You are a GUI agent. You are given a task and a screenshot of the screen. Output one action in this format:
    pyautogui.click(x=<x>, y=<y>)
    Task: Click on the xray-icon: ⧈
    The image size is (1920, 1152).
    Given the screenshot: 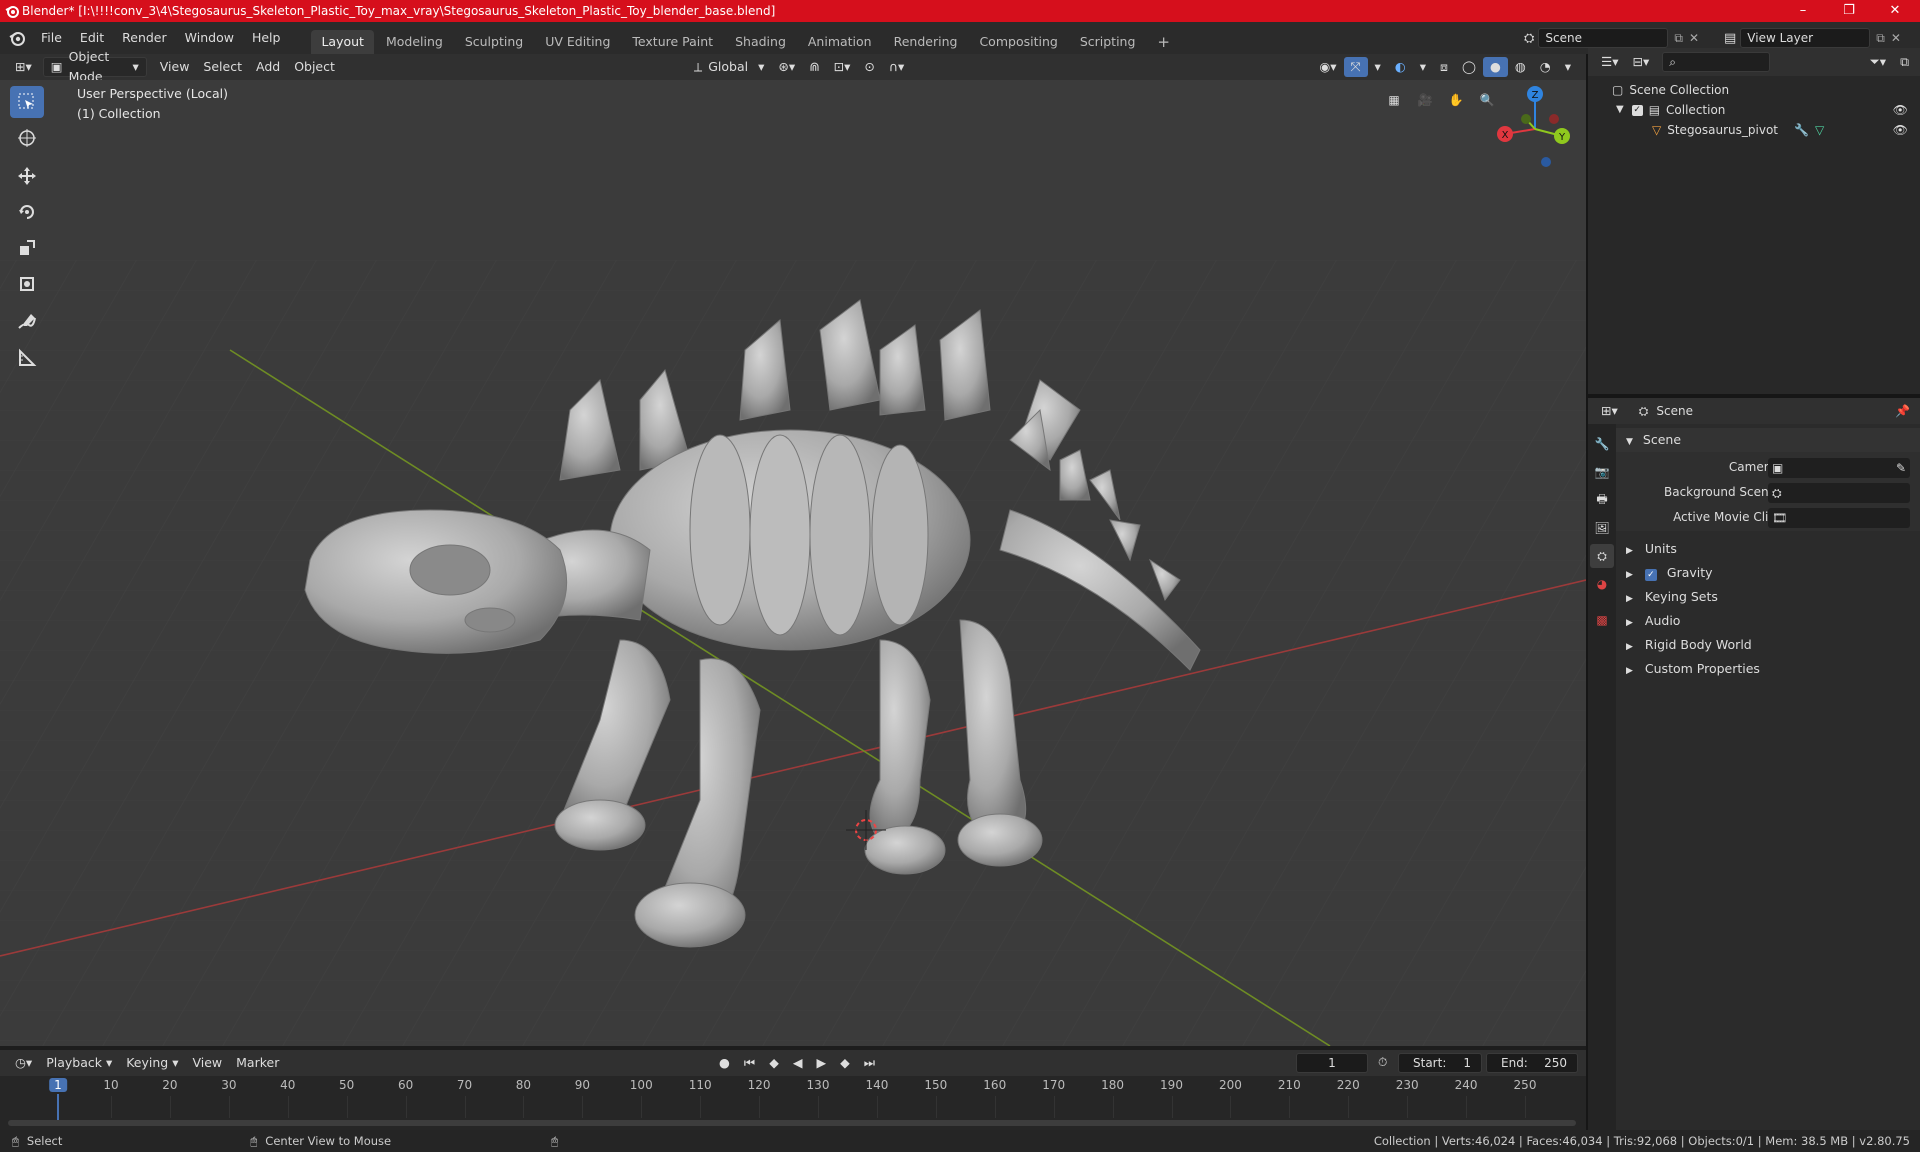 What is the action you would take?
    pyautogui.click(x=1444, y=67)
    